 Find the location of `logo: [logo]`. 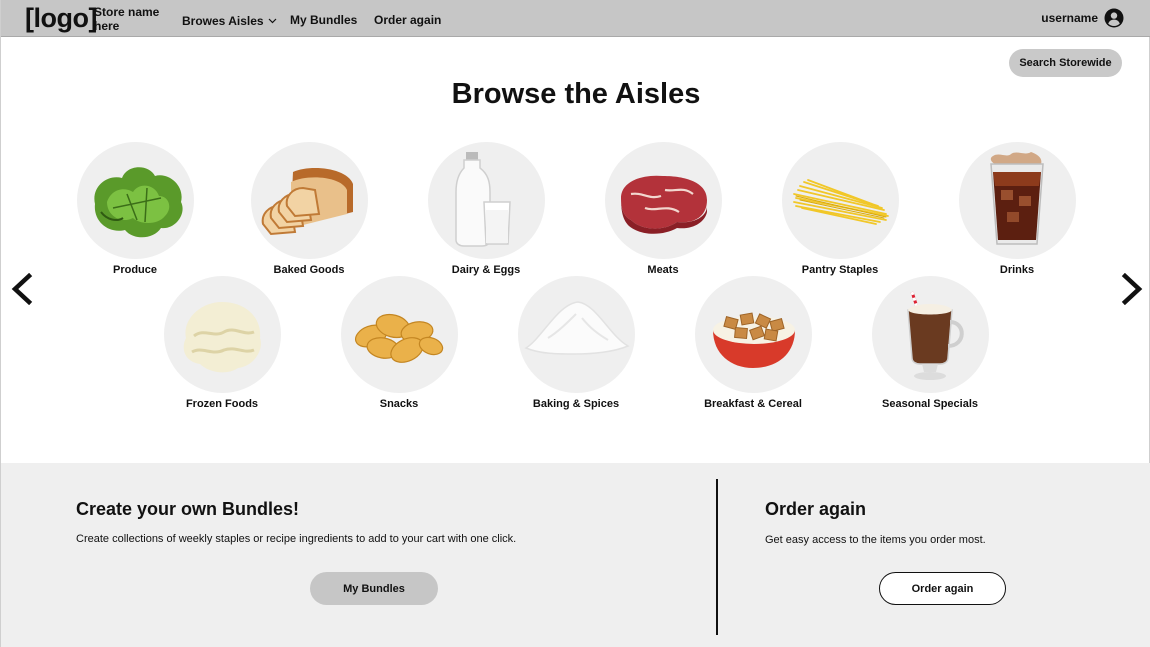

logo: [logo] is located at coordinates (61, 18).